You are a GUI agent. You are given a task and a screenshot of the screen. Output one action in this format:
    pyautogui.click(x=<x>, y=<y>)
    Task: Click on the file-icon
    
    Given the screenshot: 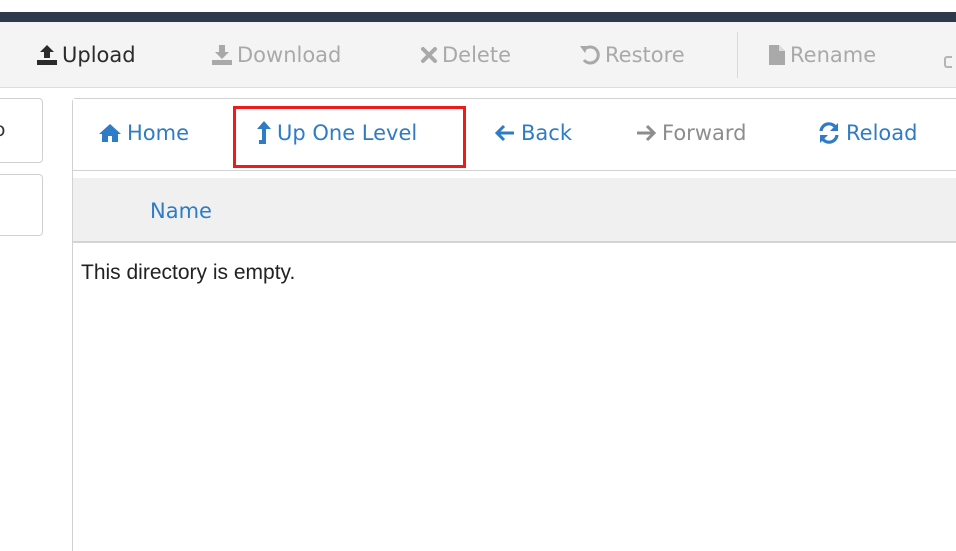 What is the action you would take?
    pyautogui.click(x=777, y=55)
    